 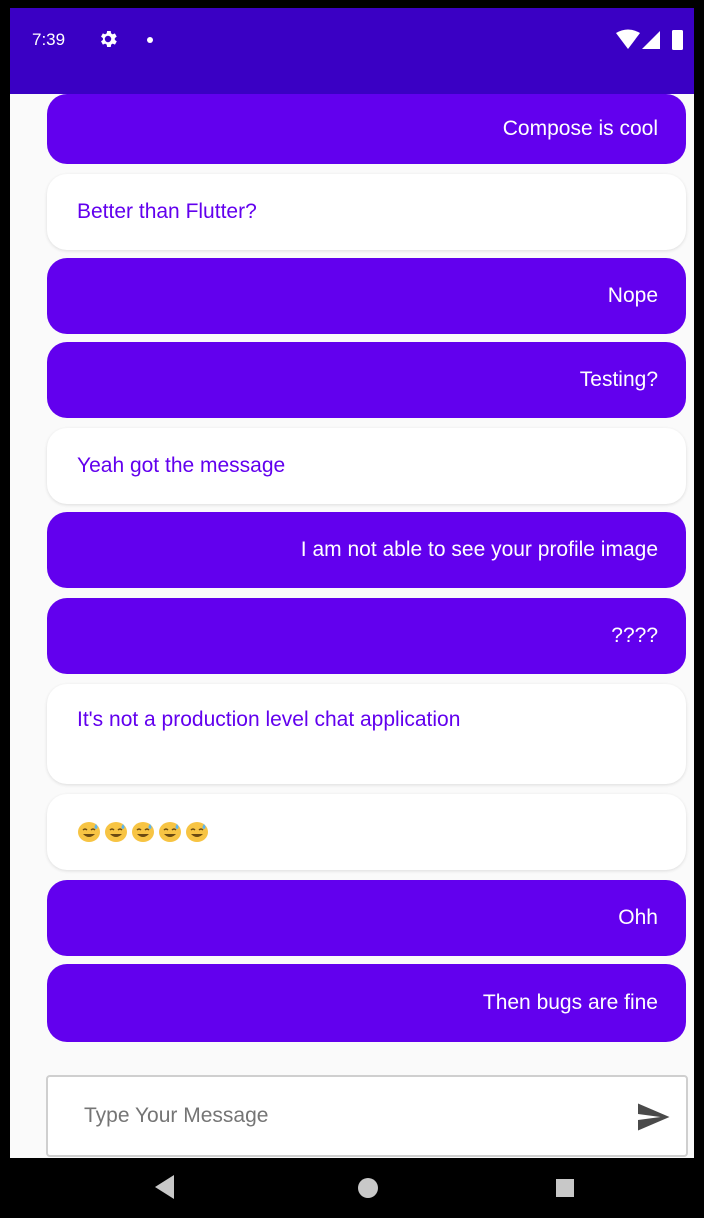 What do you see at coordinates (366, 918) in the screenshot?
I see `message-bubble-sent: Ohh` at bounding box center [366, 918].